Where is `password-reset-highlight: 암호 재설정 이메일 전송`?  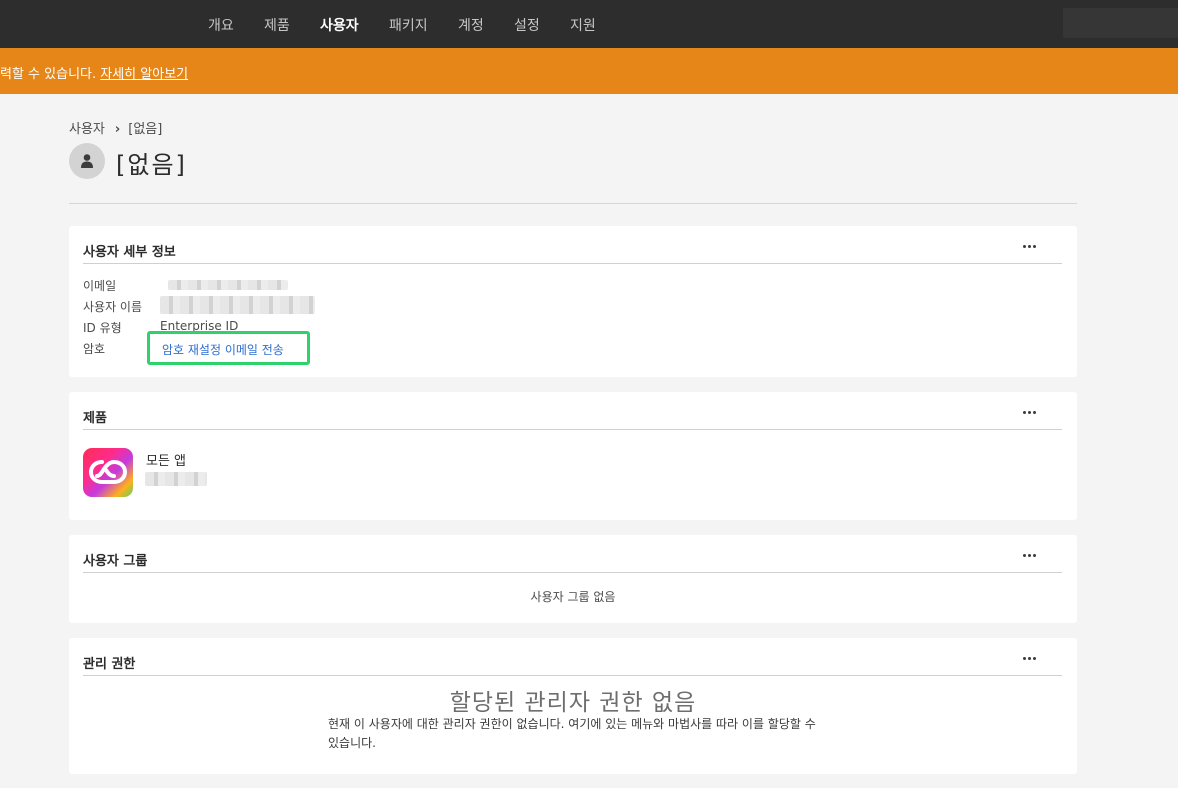
password-reset-highlight: 암호 재설정 이메일 전송 is located at coordinates (228, 348).